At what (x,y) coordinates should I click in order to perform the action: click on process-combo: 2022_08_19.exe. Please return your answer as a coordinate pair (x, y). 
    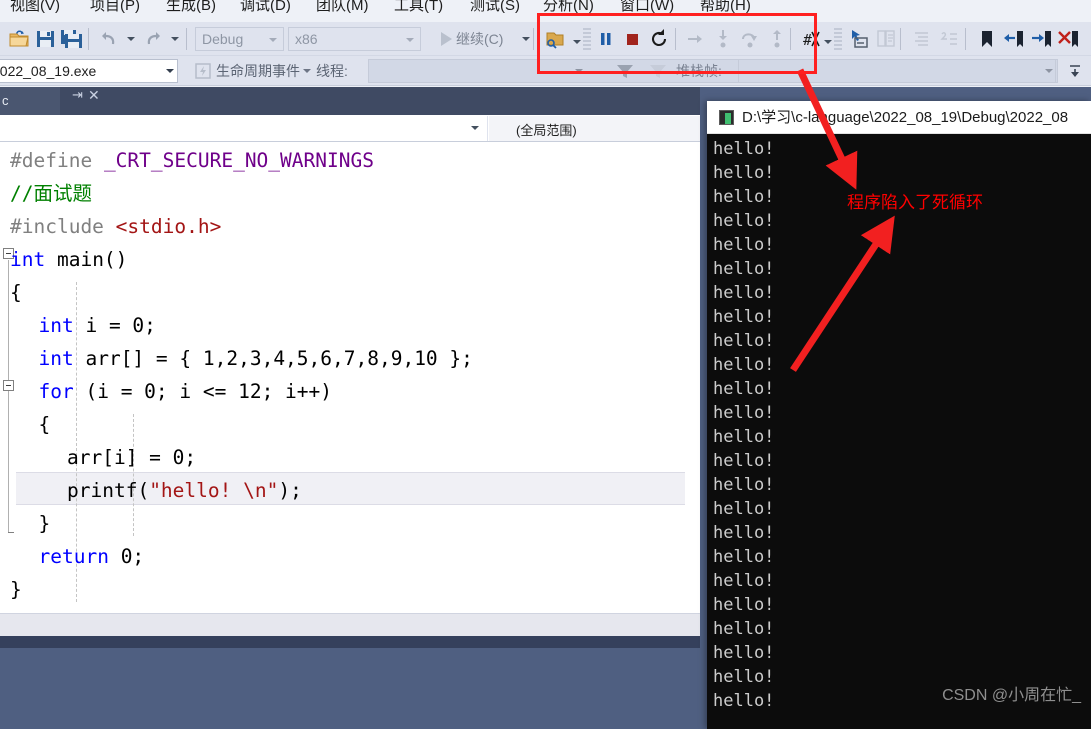
    Looking at the image, I should click on (89, 71).